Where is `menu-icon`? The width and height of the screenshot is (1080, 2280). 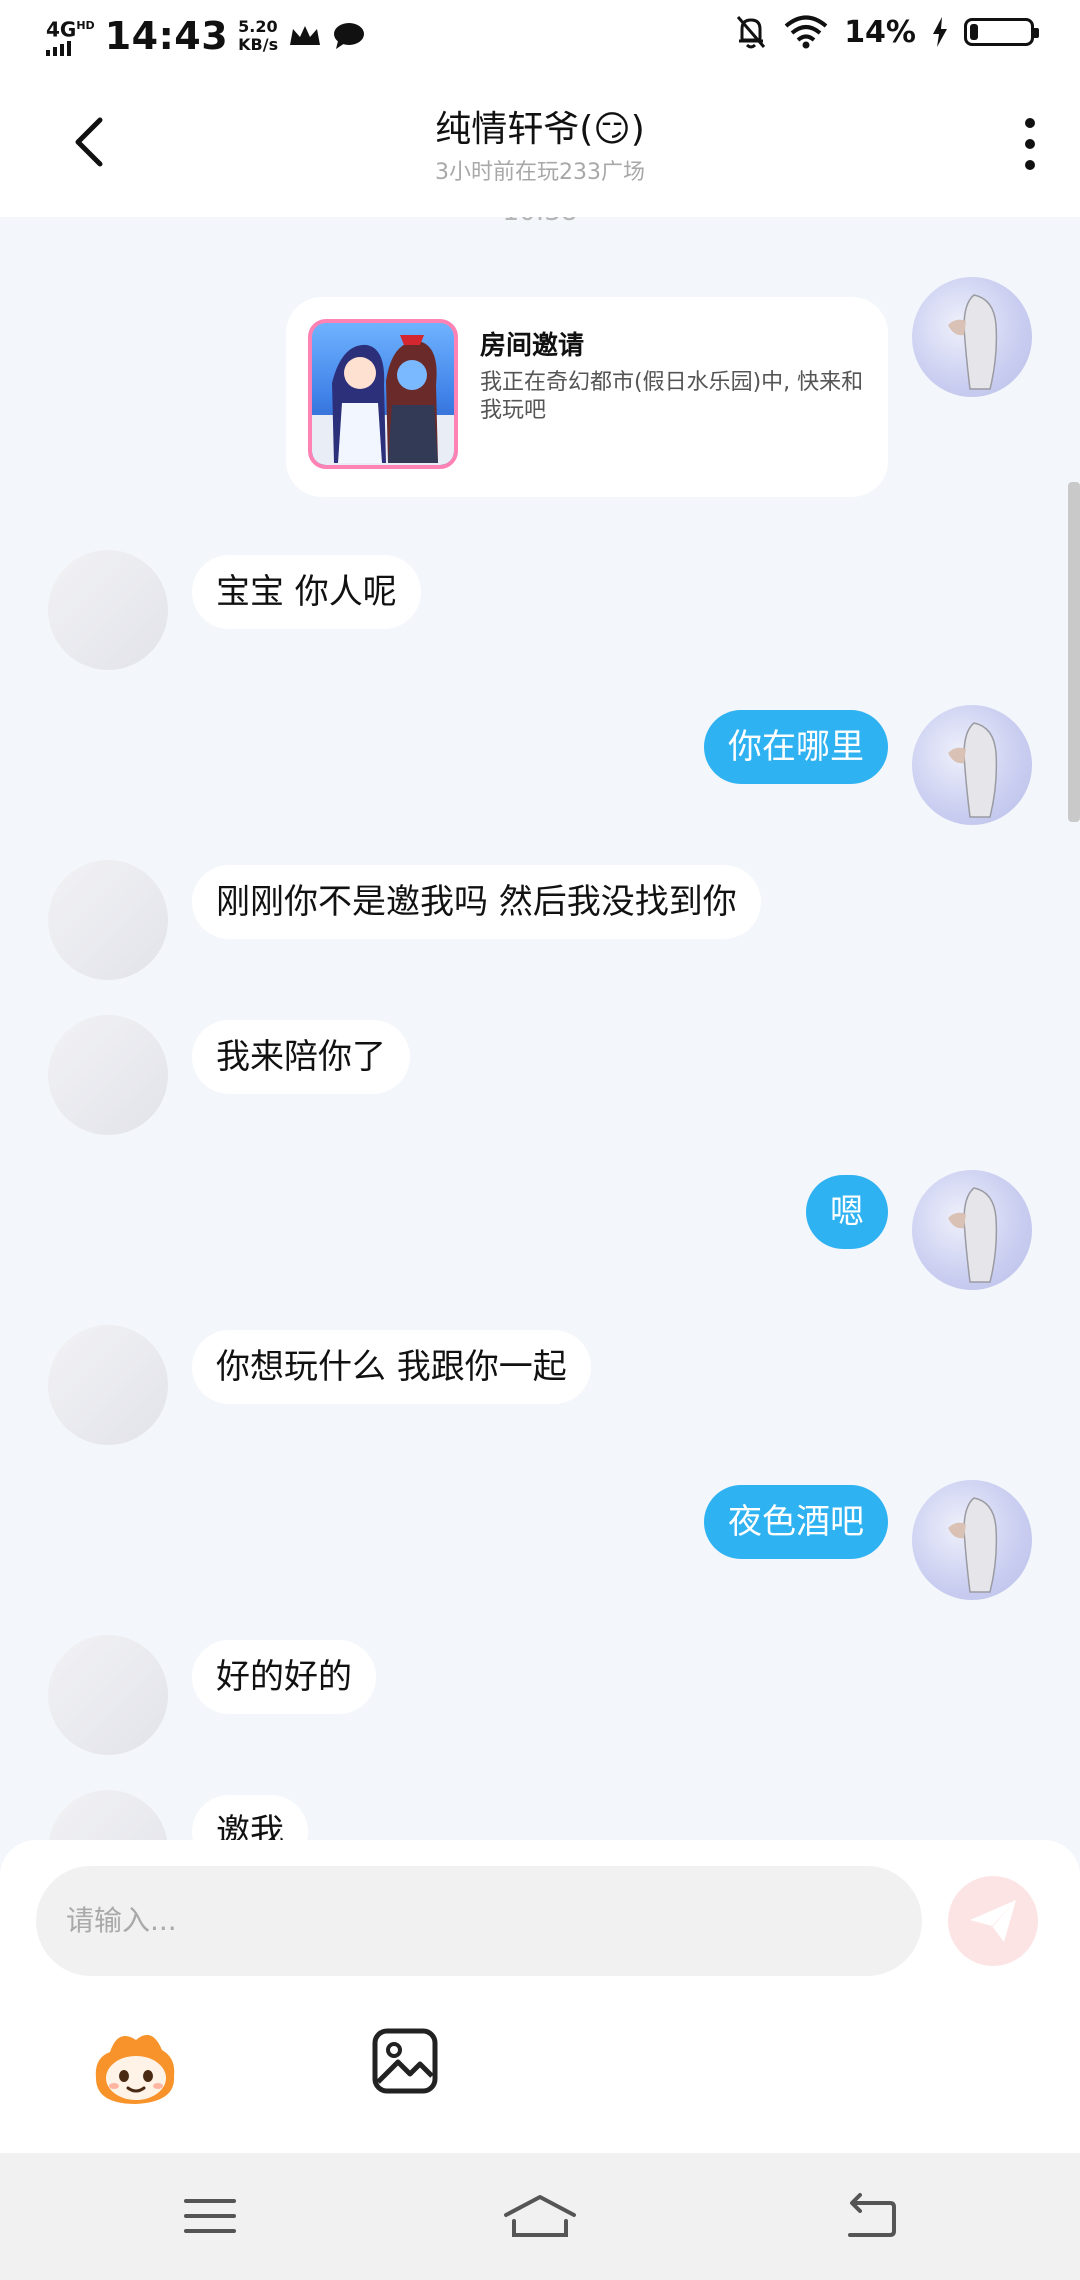 menu-icon is located at coordinates (210, 2216).